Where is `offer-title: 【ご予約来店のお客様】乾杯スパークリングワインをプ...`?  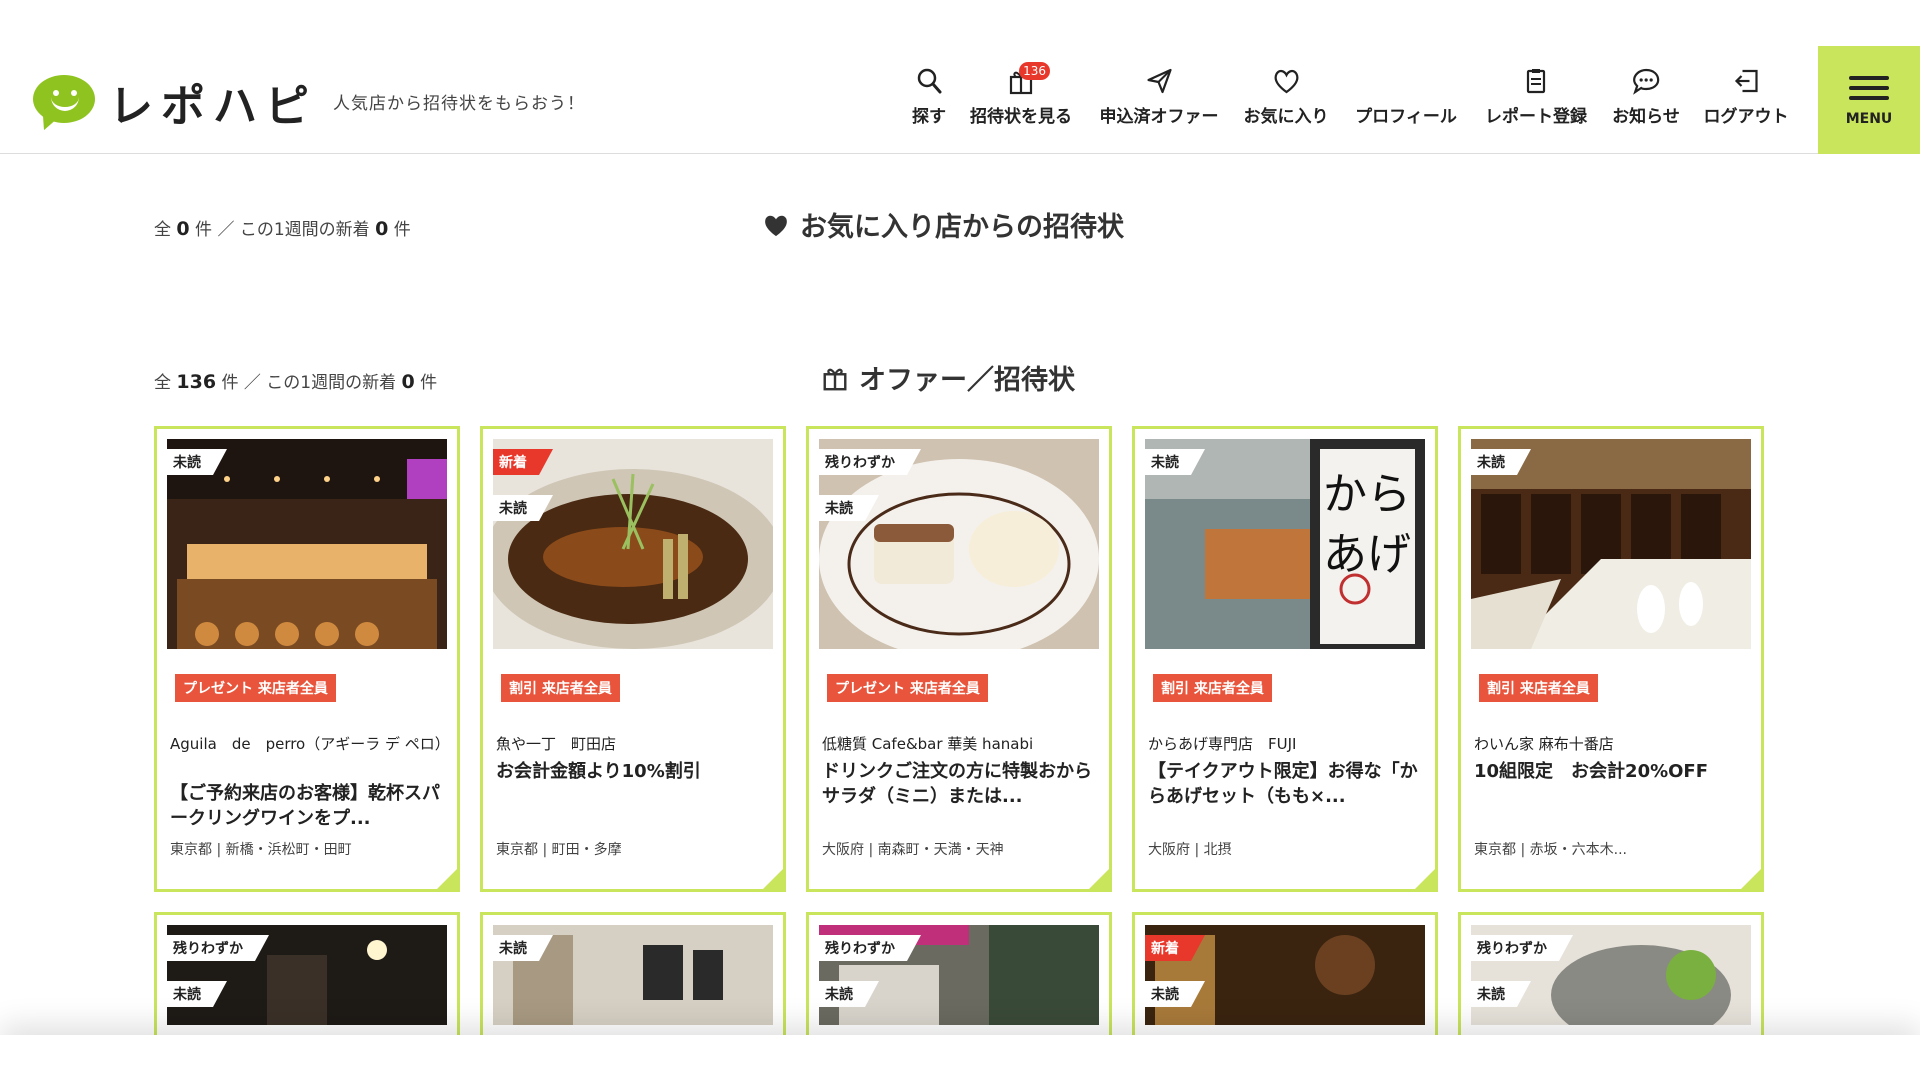 offer-title: 【ご予約来店のお客様】乾杯スパークリングワインをプ... is located at coordinates (305, 806).